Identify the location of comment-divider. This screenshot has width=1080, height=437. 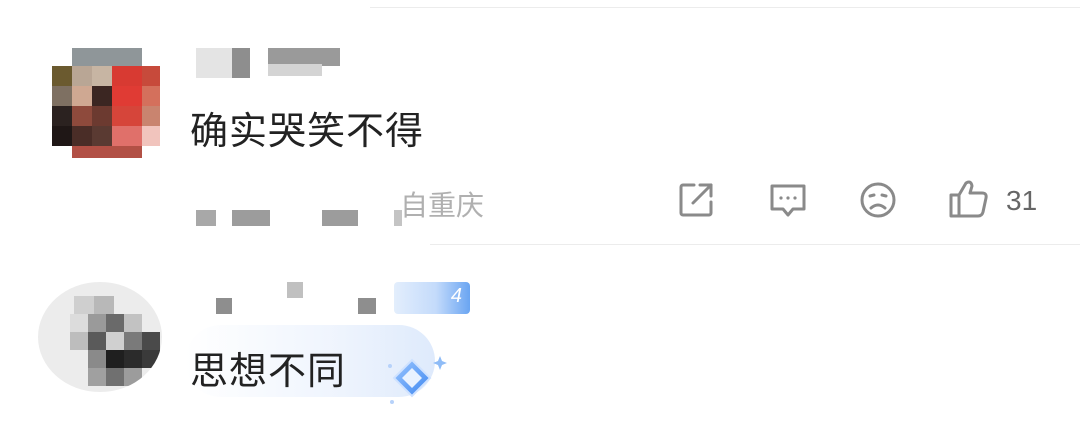
(755, 244).